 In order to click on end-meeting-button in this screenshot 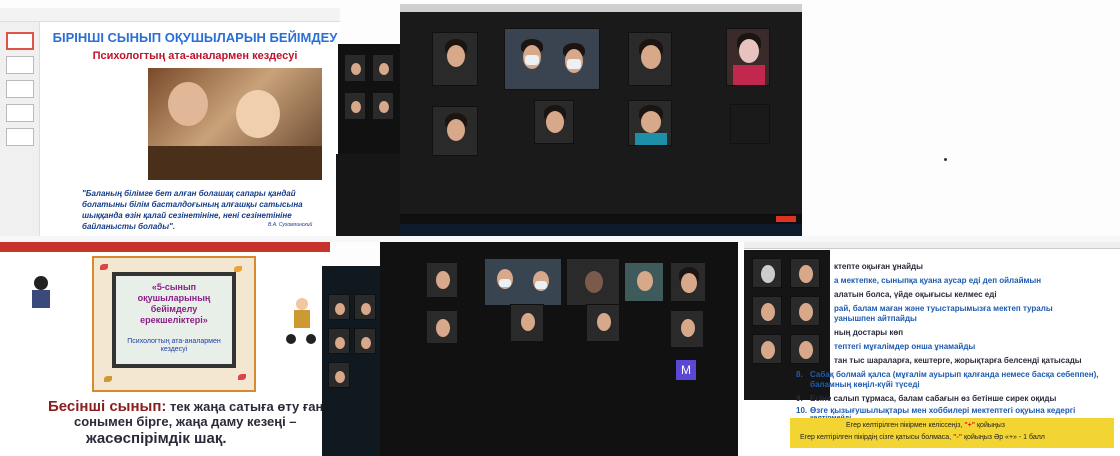, I will do `click(786, 219)`.